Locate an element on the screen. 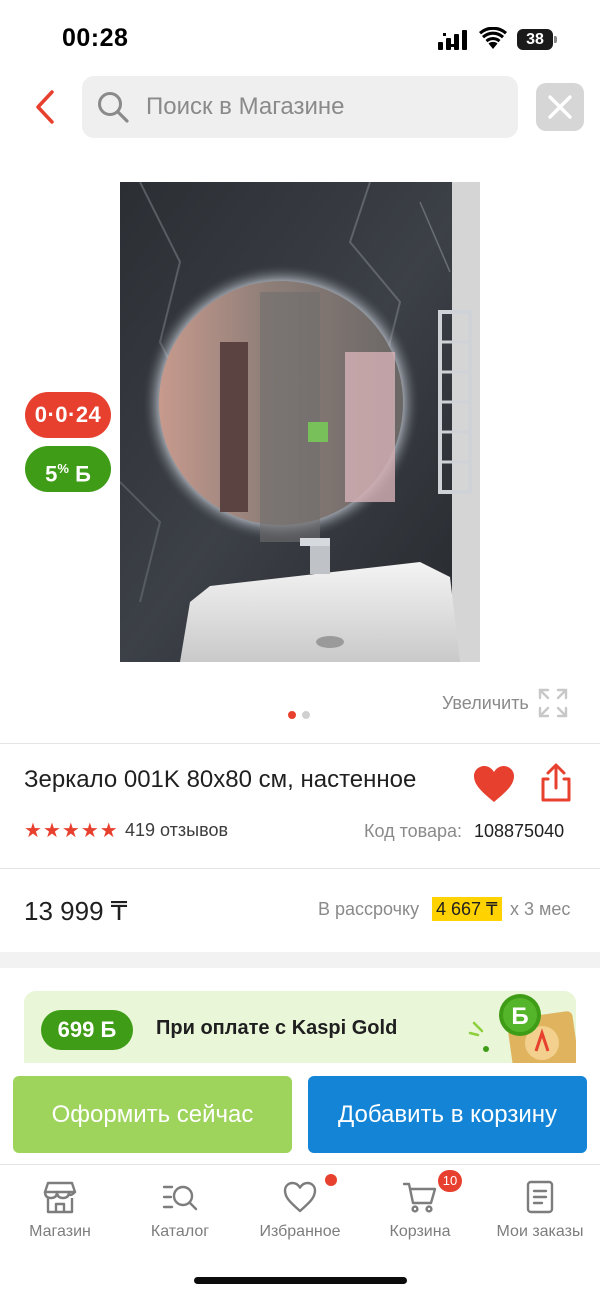 This screenshot has height=1297, width=600. cellular-signal-icon is located at coordinates (452, 40).